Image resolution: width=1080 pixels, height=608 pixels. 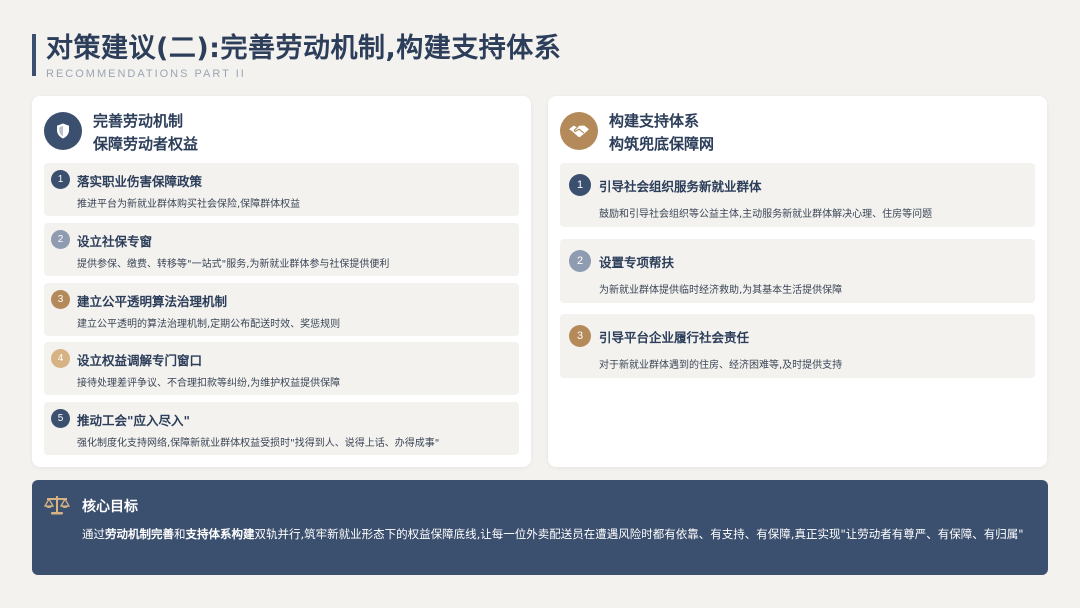 I want to click on goal-text-segment: 通过, so click(x=93, y=534).